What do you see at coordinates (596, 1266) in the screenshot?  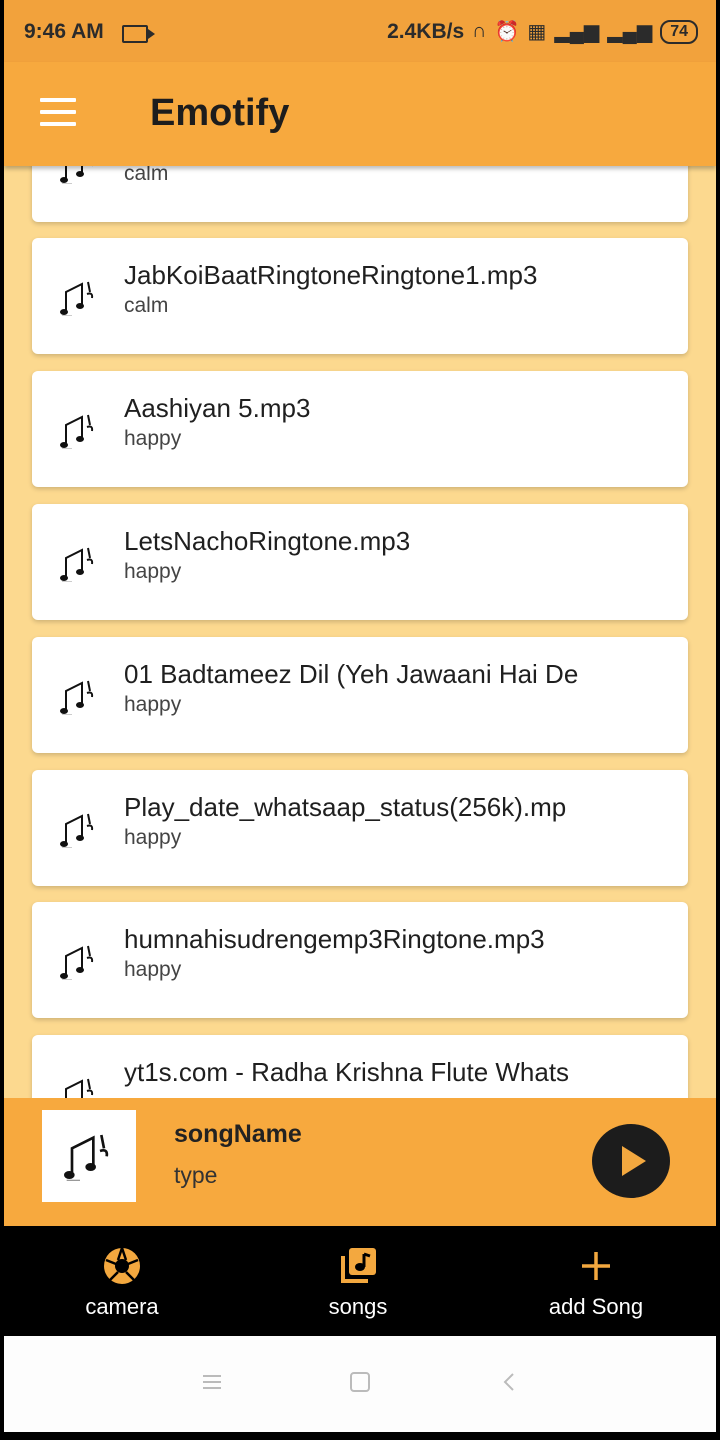 I see `plus-icon` at bounding box center [596, 1266].